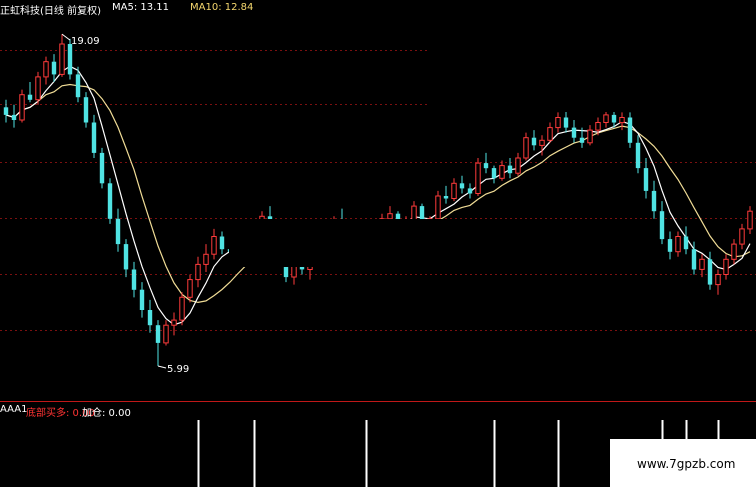 The height and width of the screenshot is (487, 756). I want to click on ma5-label: MA5: 13.11, so click(141, 7).